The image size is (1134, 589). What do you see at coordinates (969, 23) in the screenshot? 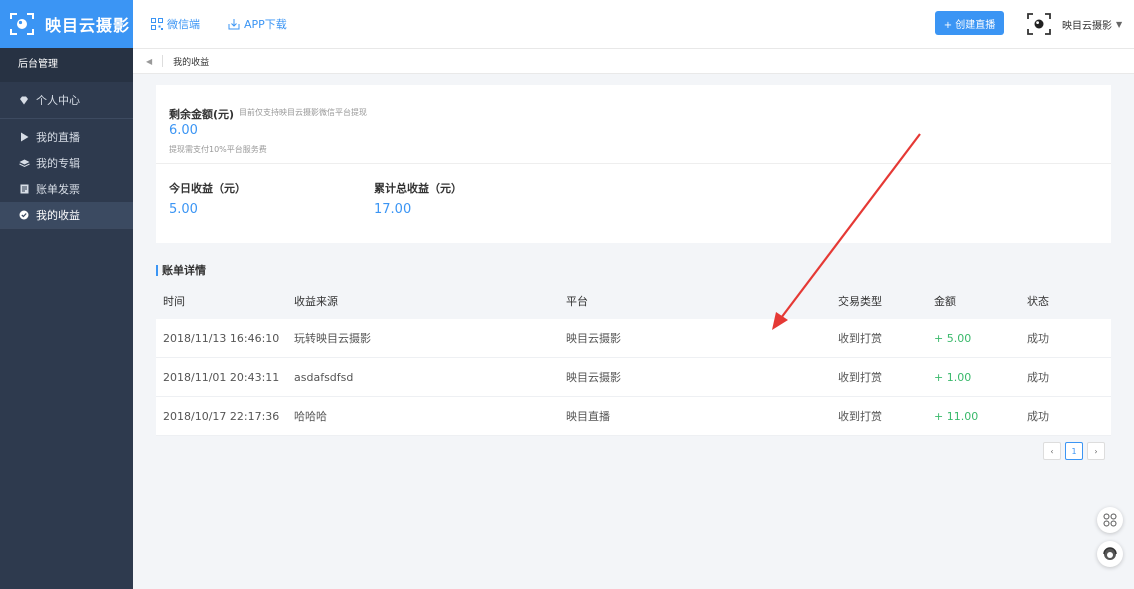
I see `create-live-button: + 创建直播` at bounding box center [969, 23].